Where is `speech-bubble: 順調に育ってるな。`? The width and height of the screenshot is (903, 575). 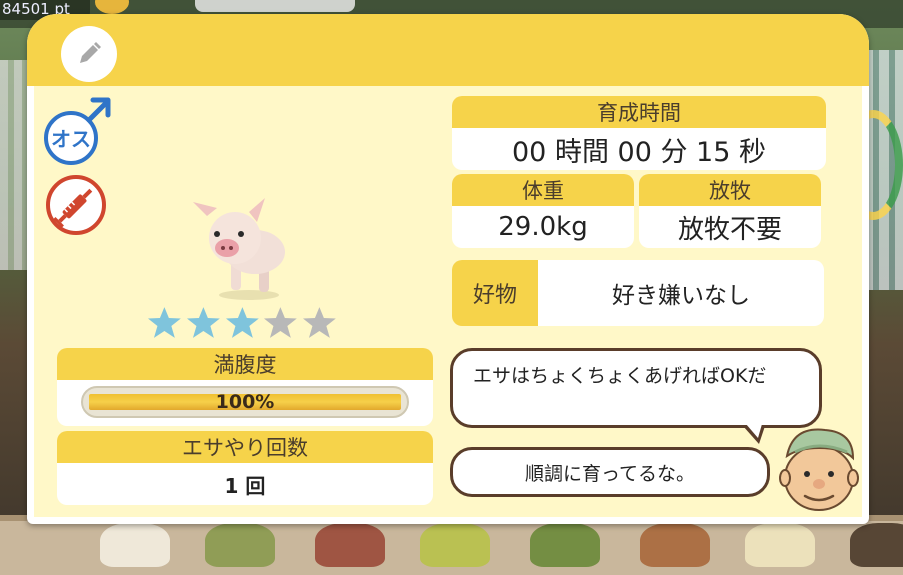 speech-bubble: 順調に育ってるな。 is located at coordinates (610, 472).